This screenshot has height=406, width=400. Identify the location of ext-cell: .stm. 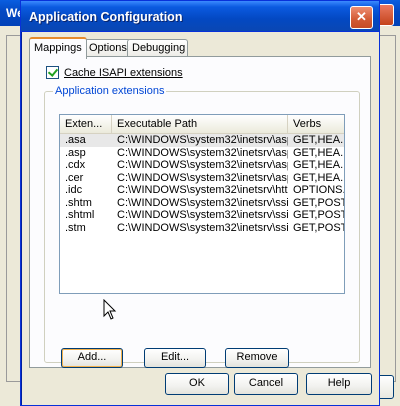
(75, 227).